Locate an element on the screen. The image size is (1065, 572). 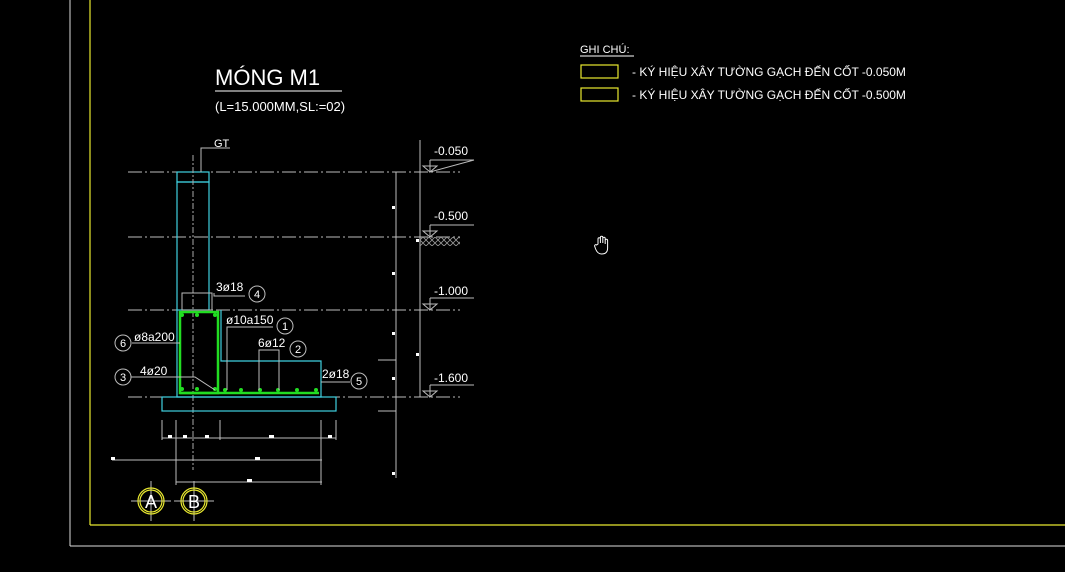
dimension-lines is located at coordinates (224, 452).